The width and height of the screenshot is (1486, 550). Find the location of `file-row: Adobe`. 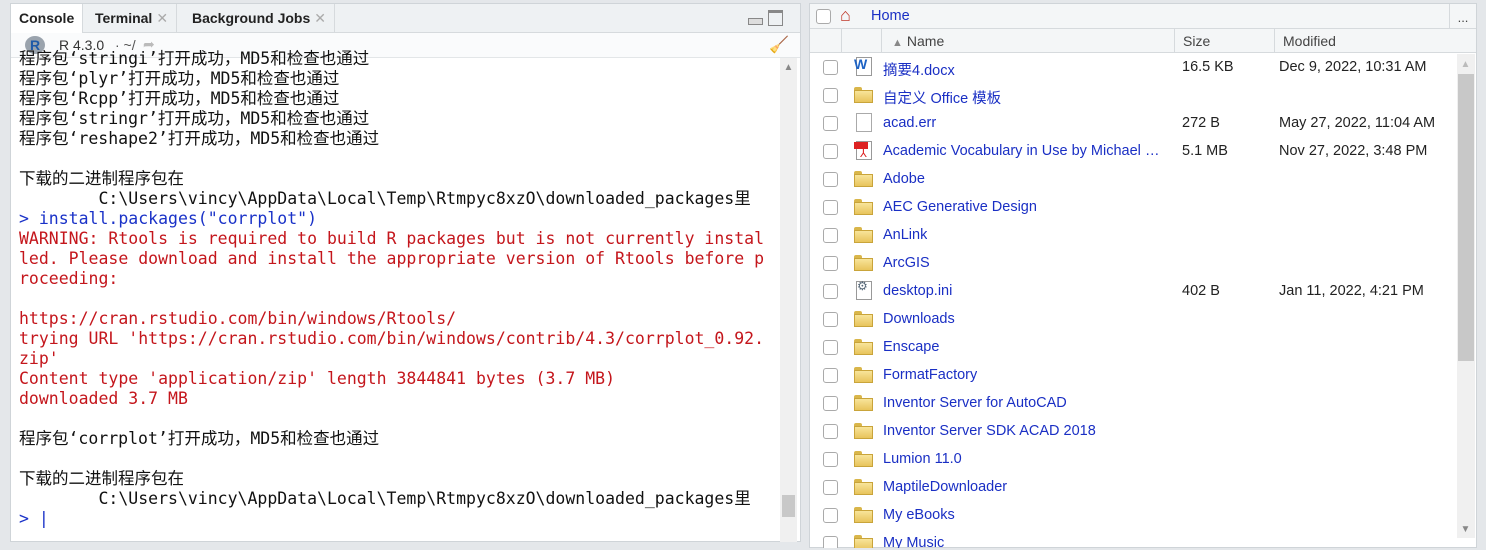

file-row: Adobe is located at coordinates (1133, 180).